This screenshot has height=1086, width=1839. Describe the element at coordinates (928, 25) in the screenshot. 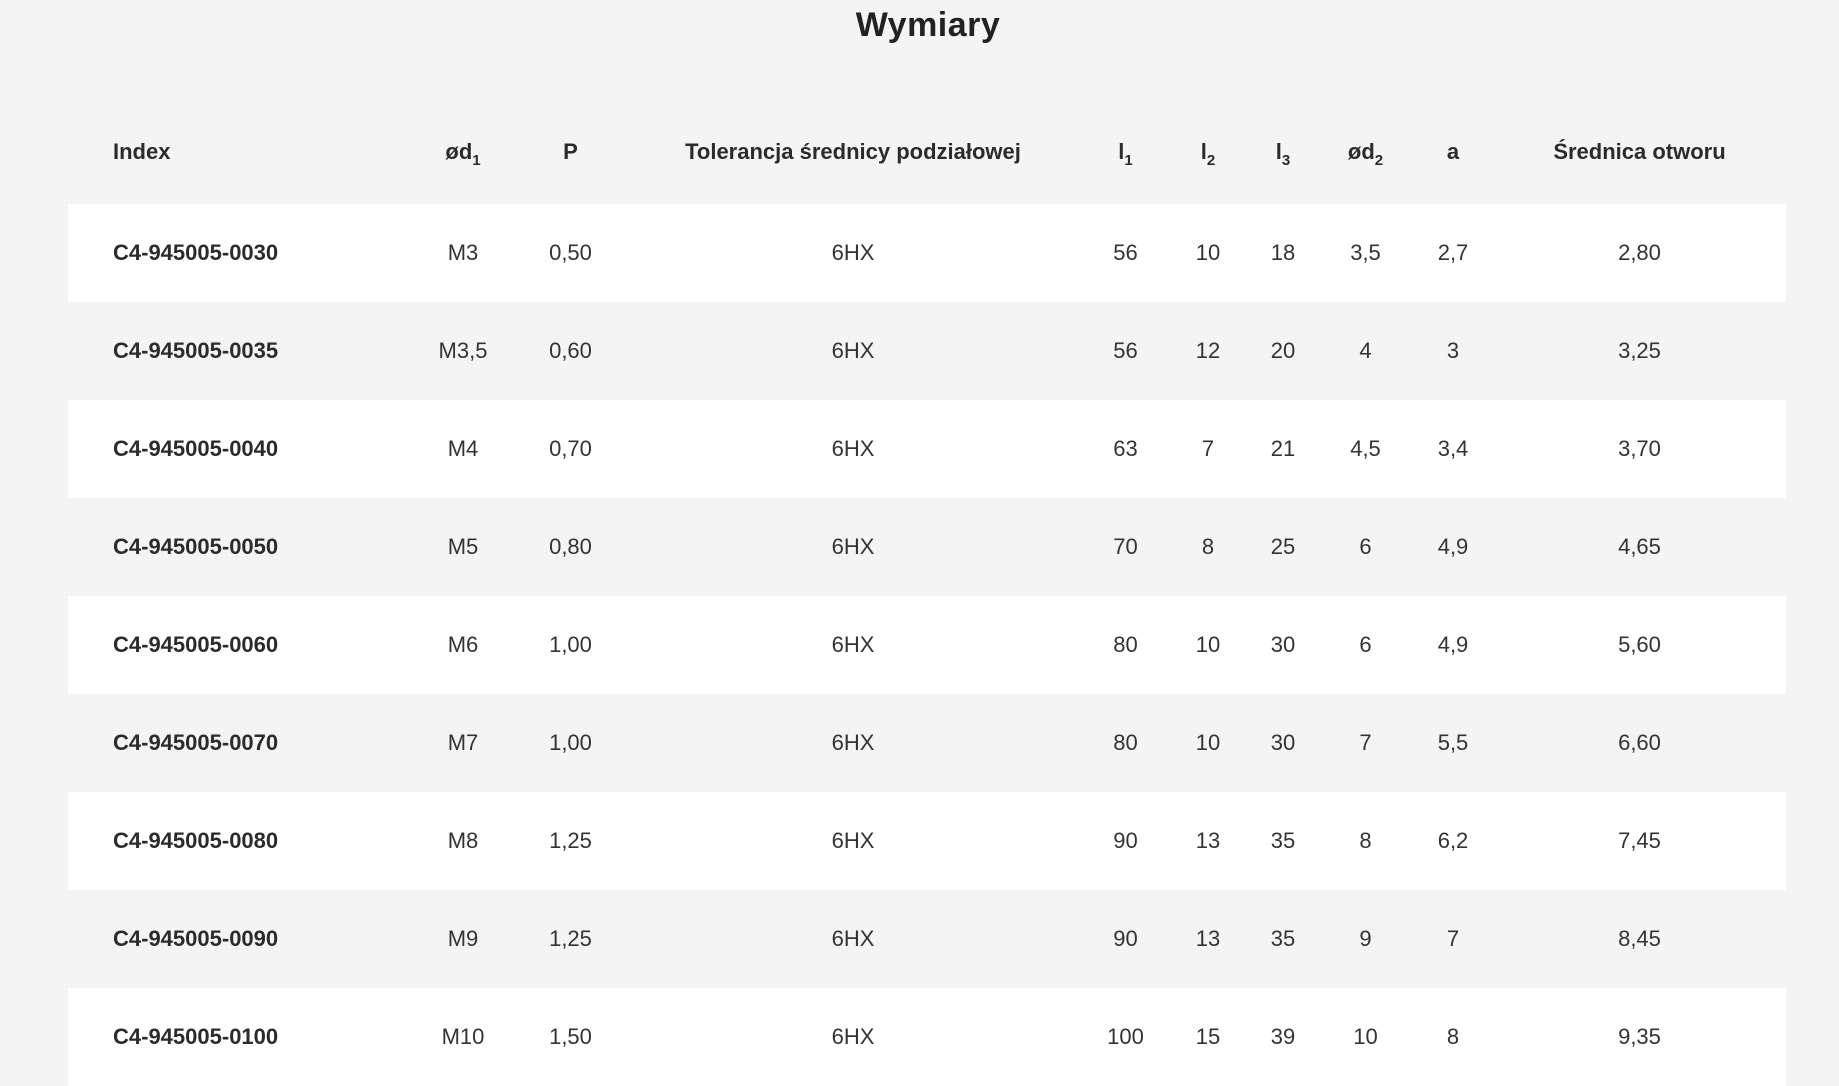

I see `page-title: Wymiary` at that location.